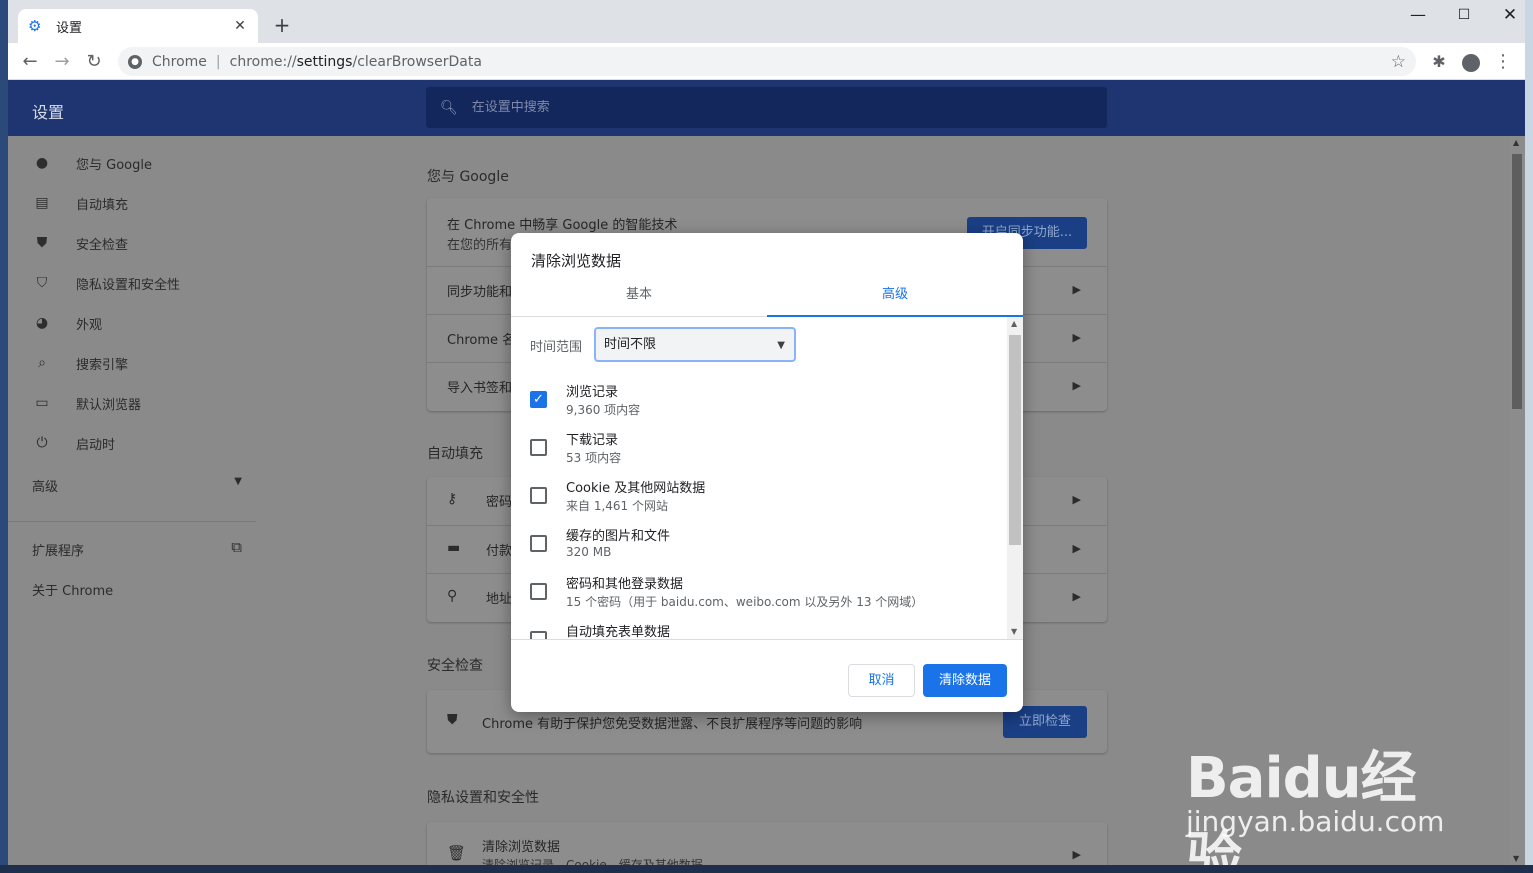 The image size is (1533, 873). Describe the element at coordinates (1439, 62) in the screenshot. I see `extensions-puzzle-icon: ✱` at that location.